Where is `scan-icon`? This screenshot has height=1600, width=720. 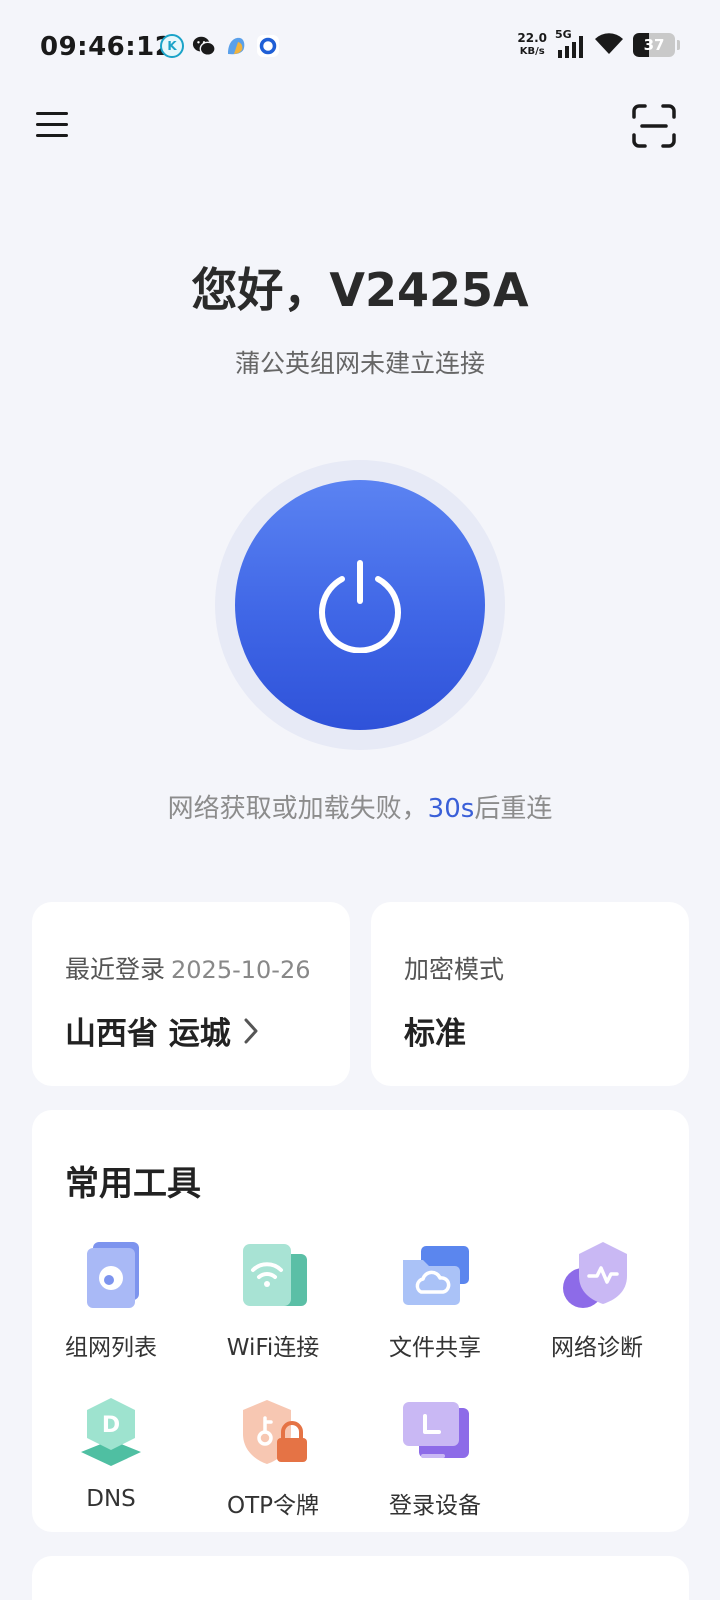
scan-icon is located at coordinates (654, 126).